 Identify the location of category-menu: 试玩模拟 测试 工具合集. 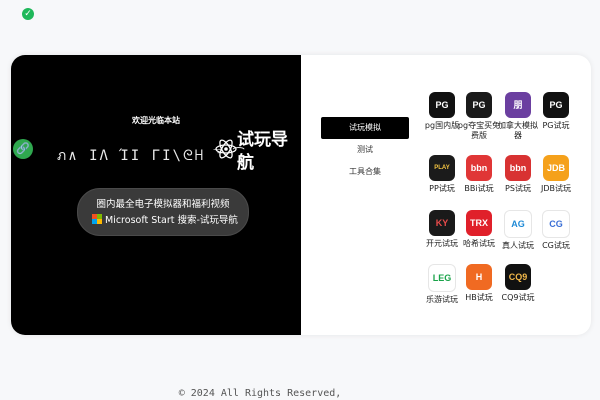
(365, 150).